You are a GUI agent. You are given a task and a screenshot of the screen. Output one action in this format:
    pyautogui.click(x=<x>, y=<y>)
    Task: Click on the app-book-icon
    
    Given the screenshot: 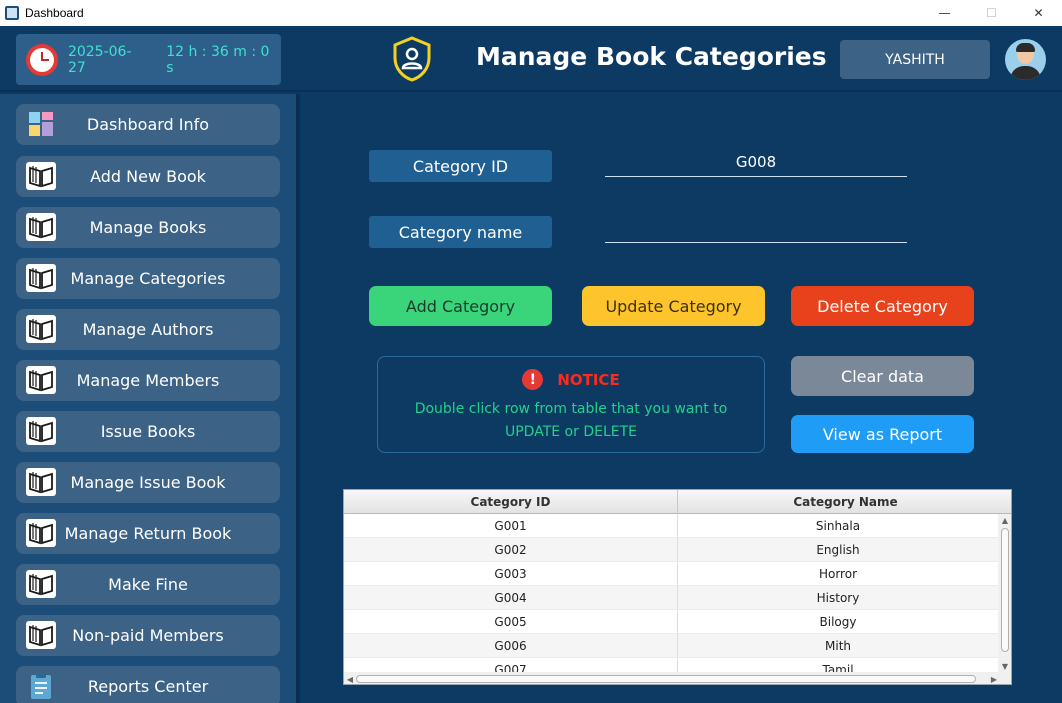 What is the action you would take?
    pyautogui.click(x=12, y=13)
    